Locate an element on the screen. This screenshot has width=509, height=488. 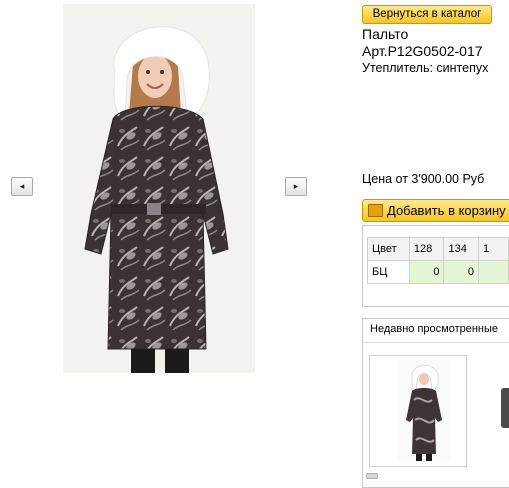
size-table-header-color: Цвет is located at coordinates (388, 249).